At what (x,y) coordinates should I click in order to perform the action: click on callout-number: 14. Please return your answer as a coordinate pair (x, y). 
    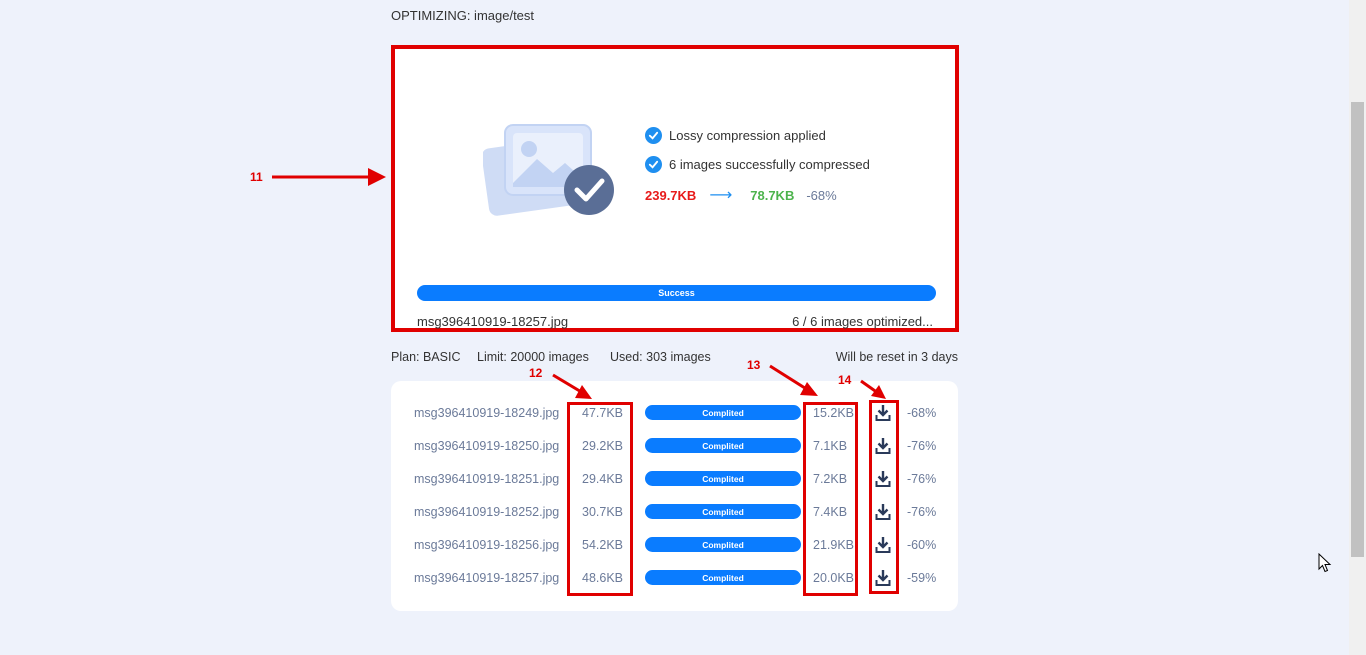
    Looking at the image, I should click on (845, 380).